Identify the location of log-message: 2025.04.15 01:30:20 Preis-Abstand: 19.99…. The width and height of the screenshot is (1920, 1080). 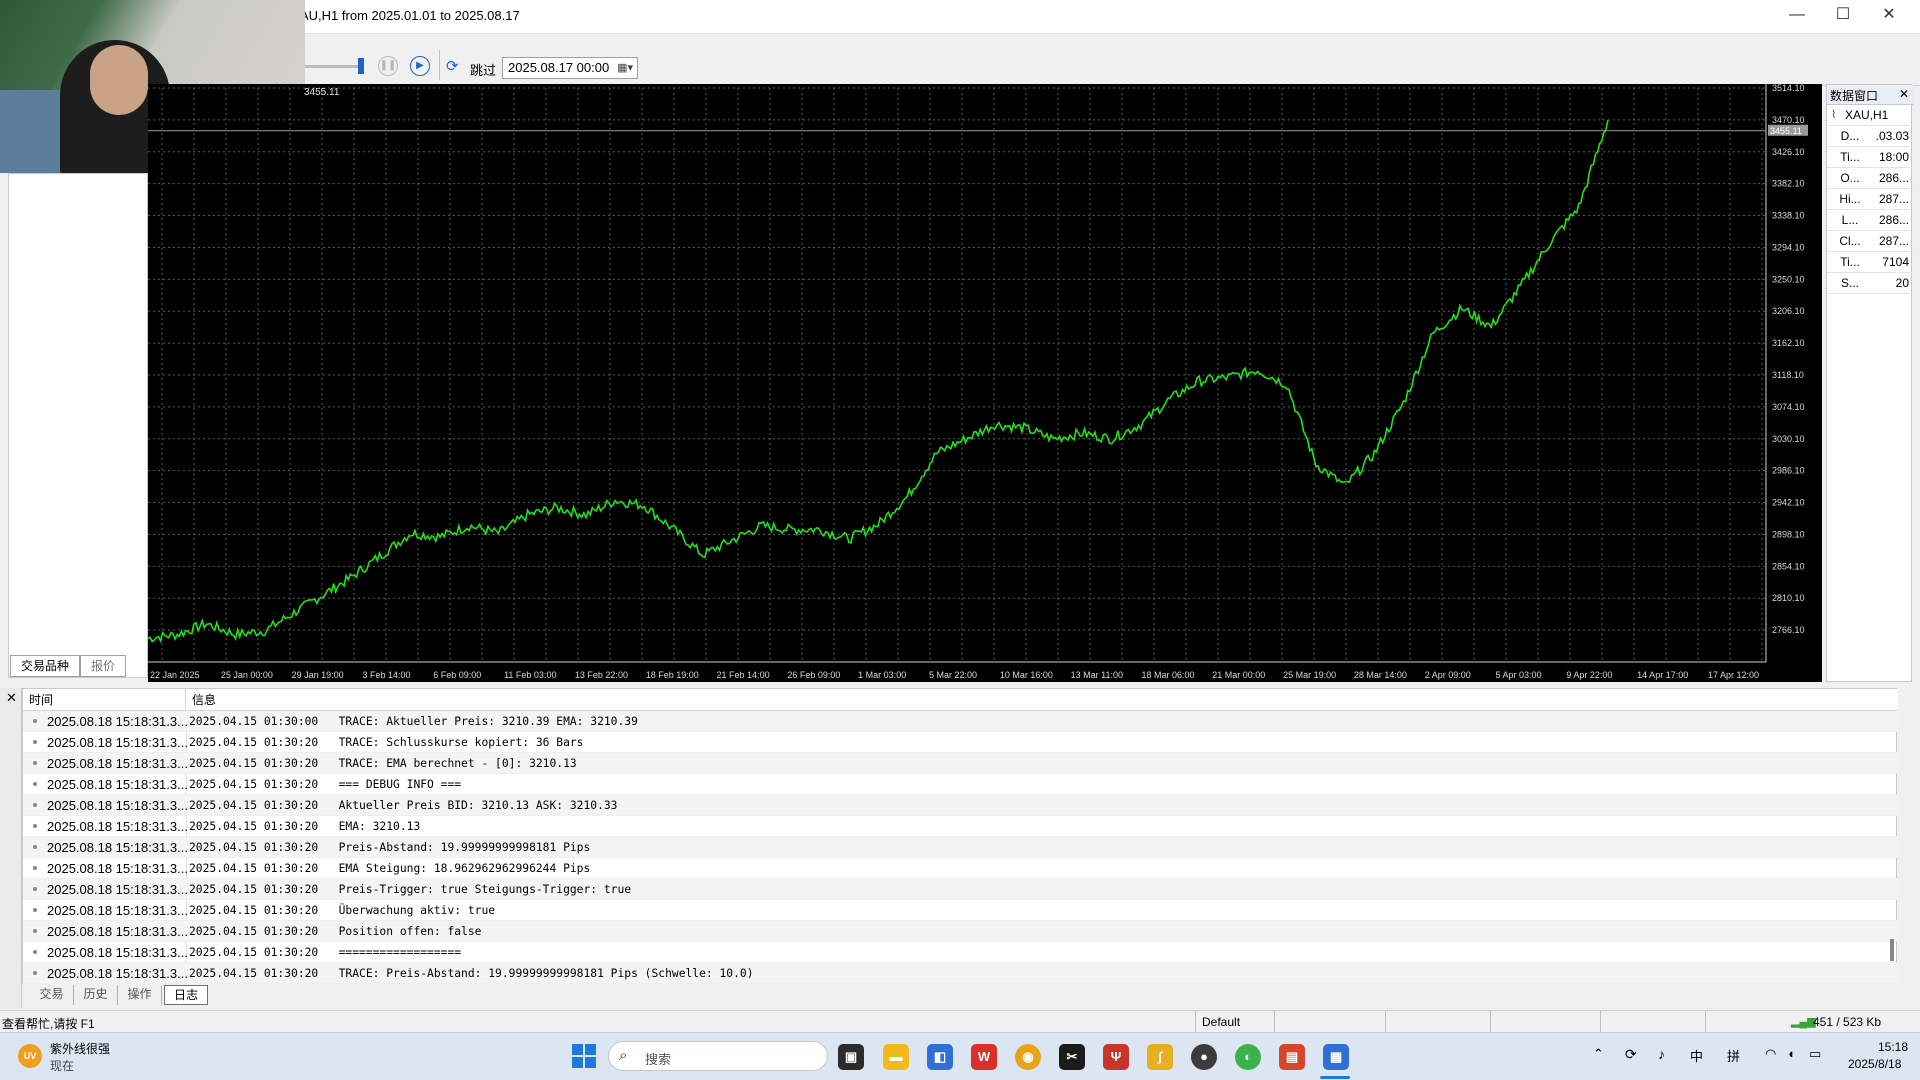
(390, 847).